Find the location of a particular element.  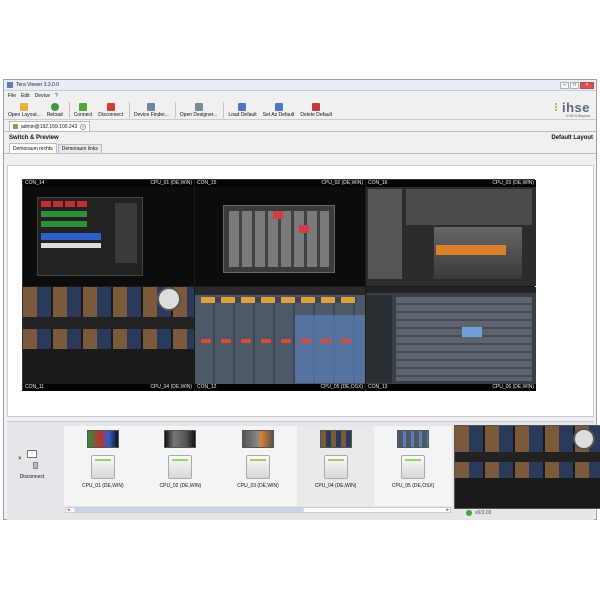

console-name: CON_13 is located at coordinates (378, 387).